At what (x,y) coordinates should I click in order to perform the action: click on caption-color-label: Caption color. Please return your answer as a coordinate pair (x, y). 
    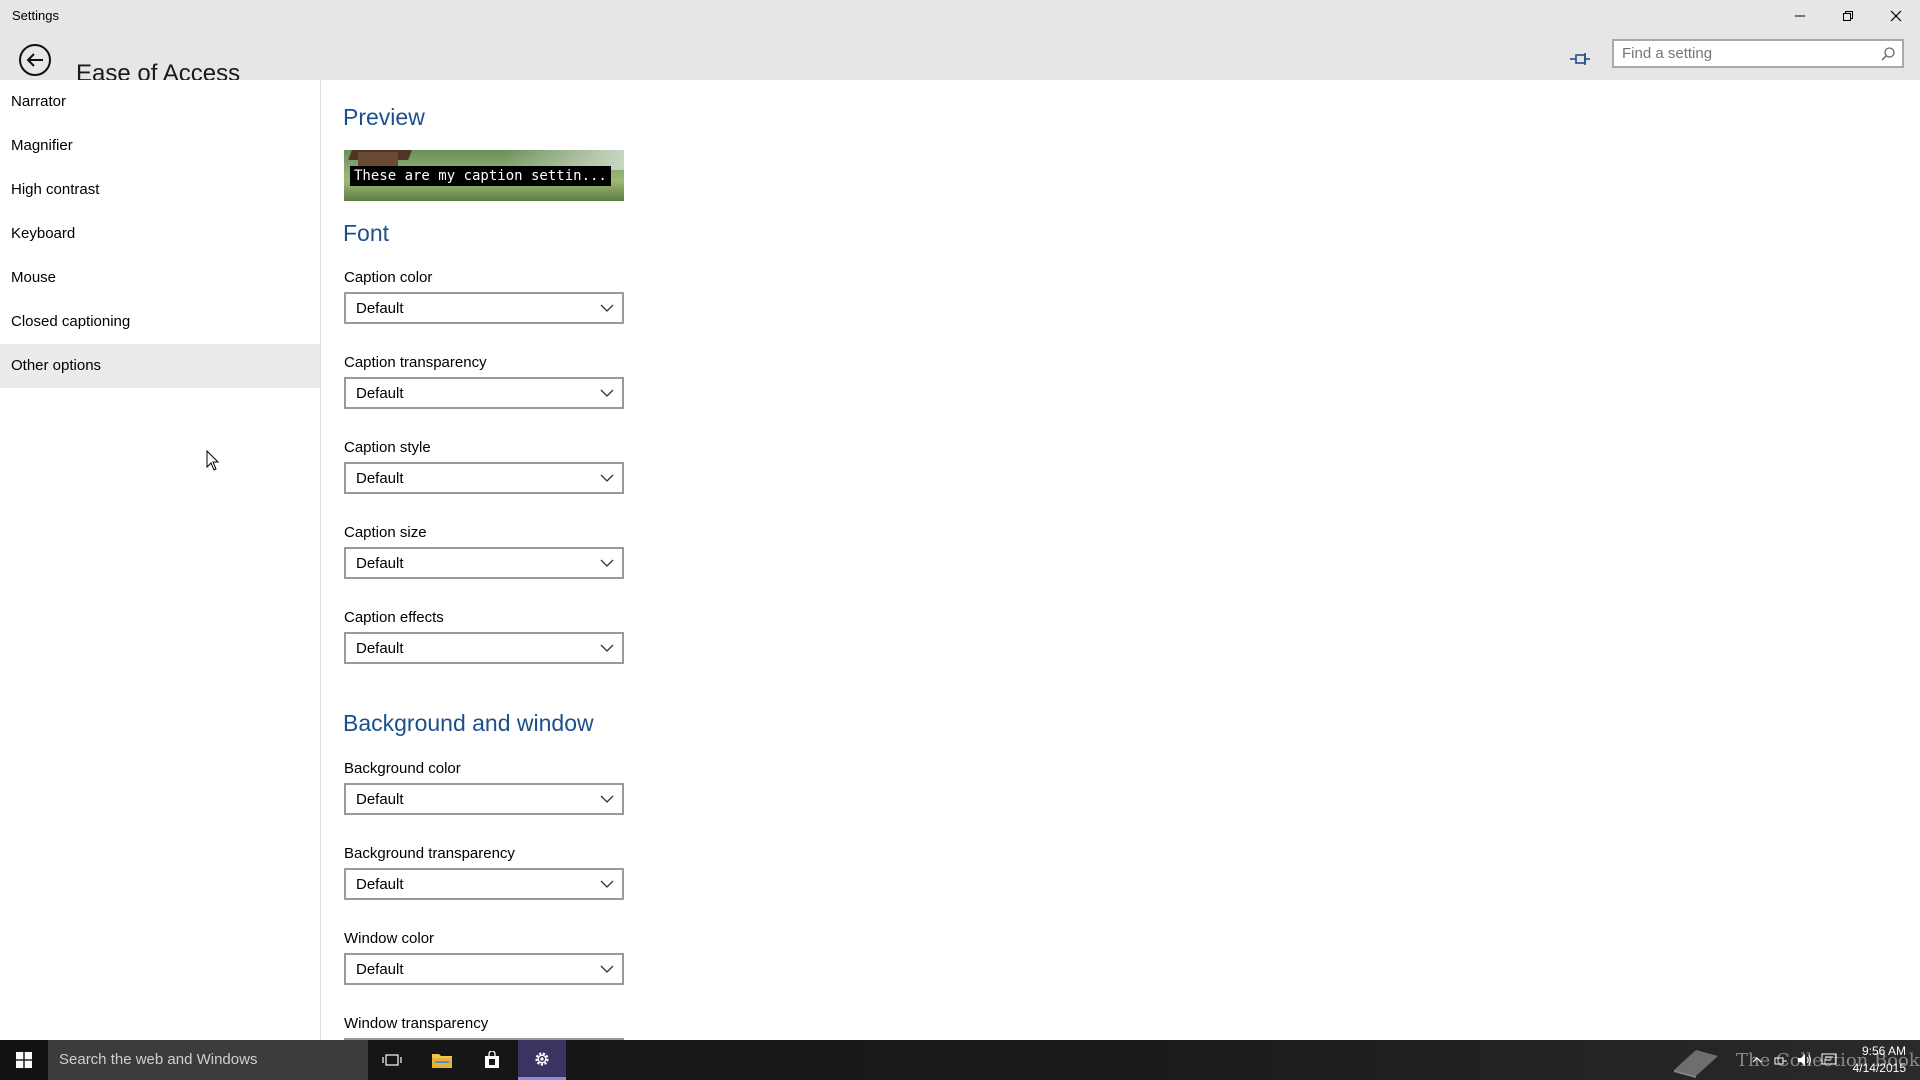
    Looking at the image, I should click on (388, 277).